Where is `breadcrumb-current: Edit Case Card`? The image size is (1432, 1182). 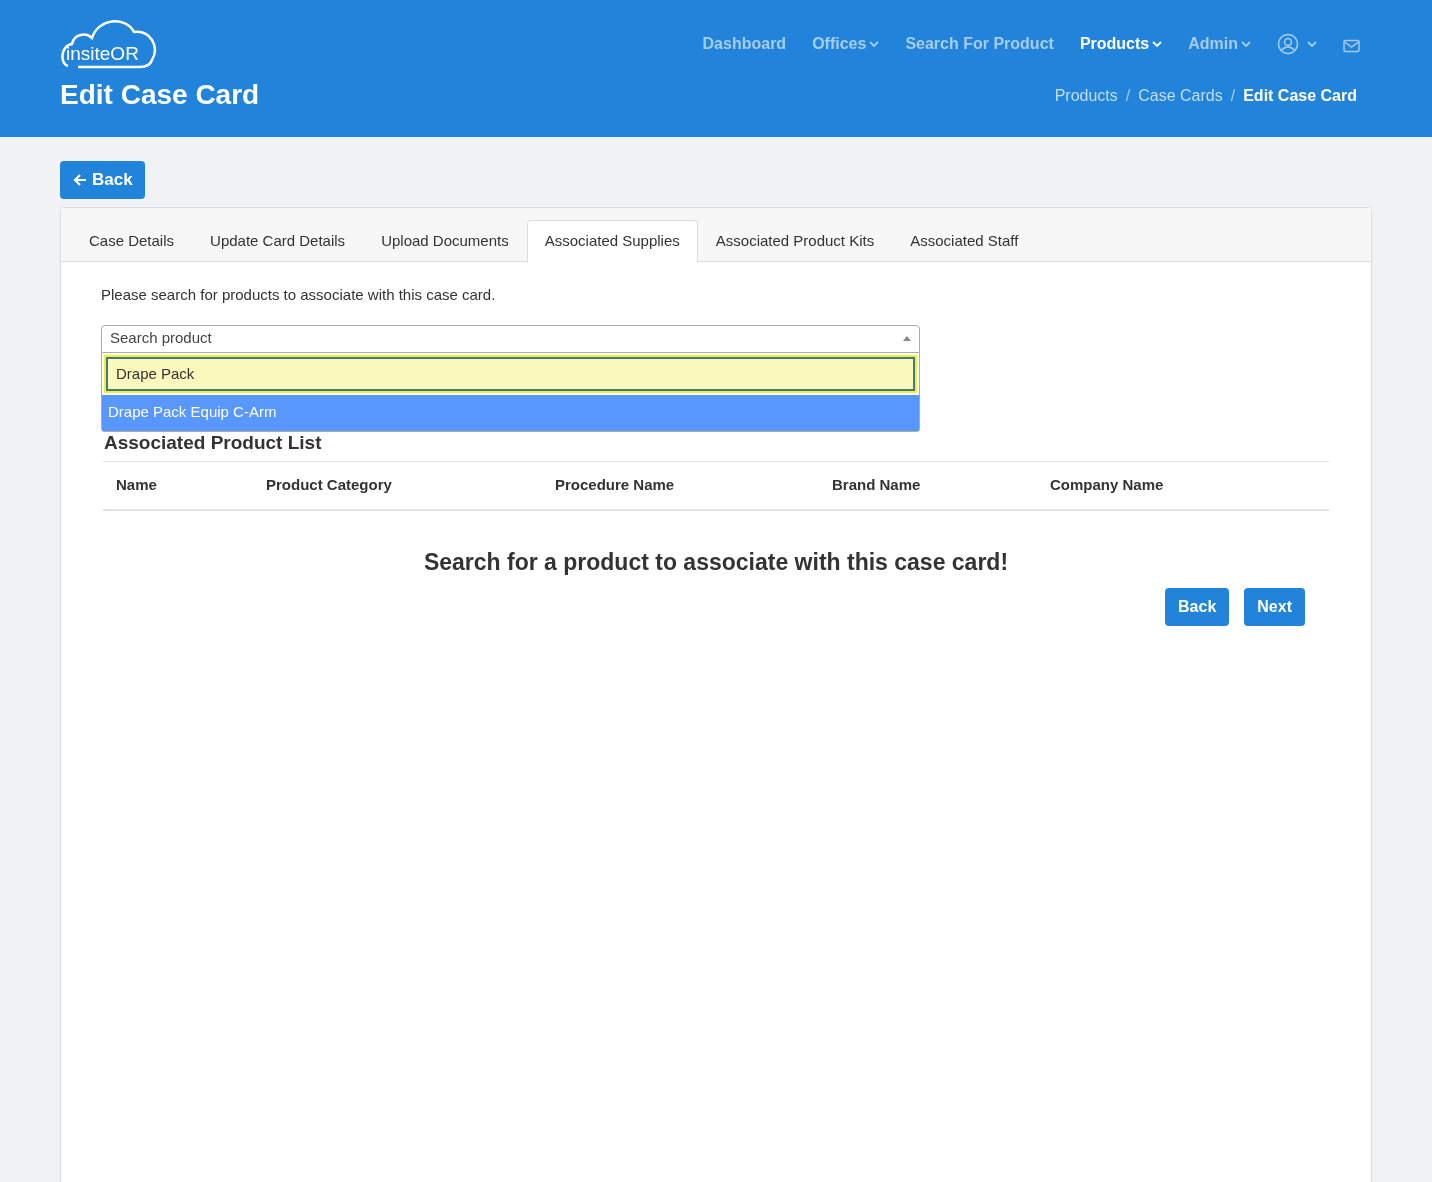 breadcrumb-current: Edit Case Card is located at coordinates (1300, 96).